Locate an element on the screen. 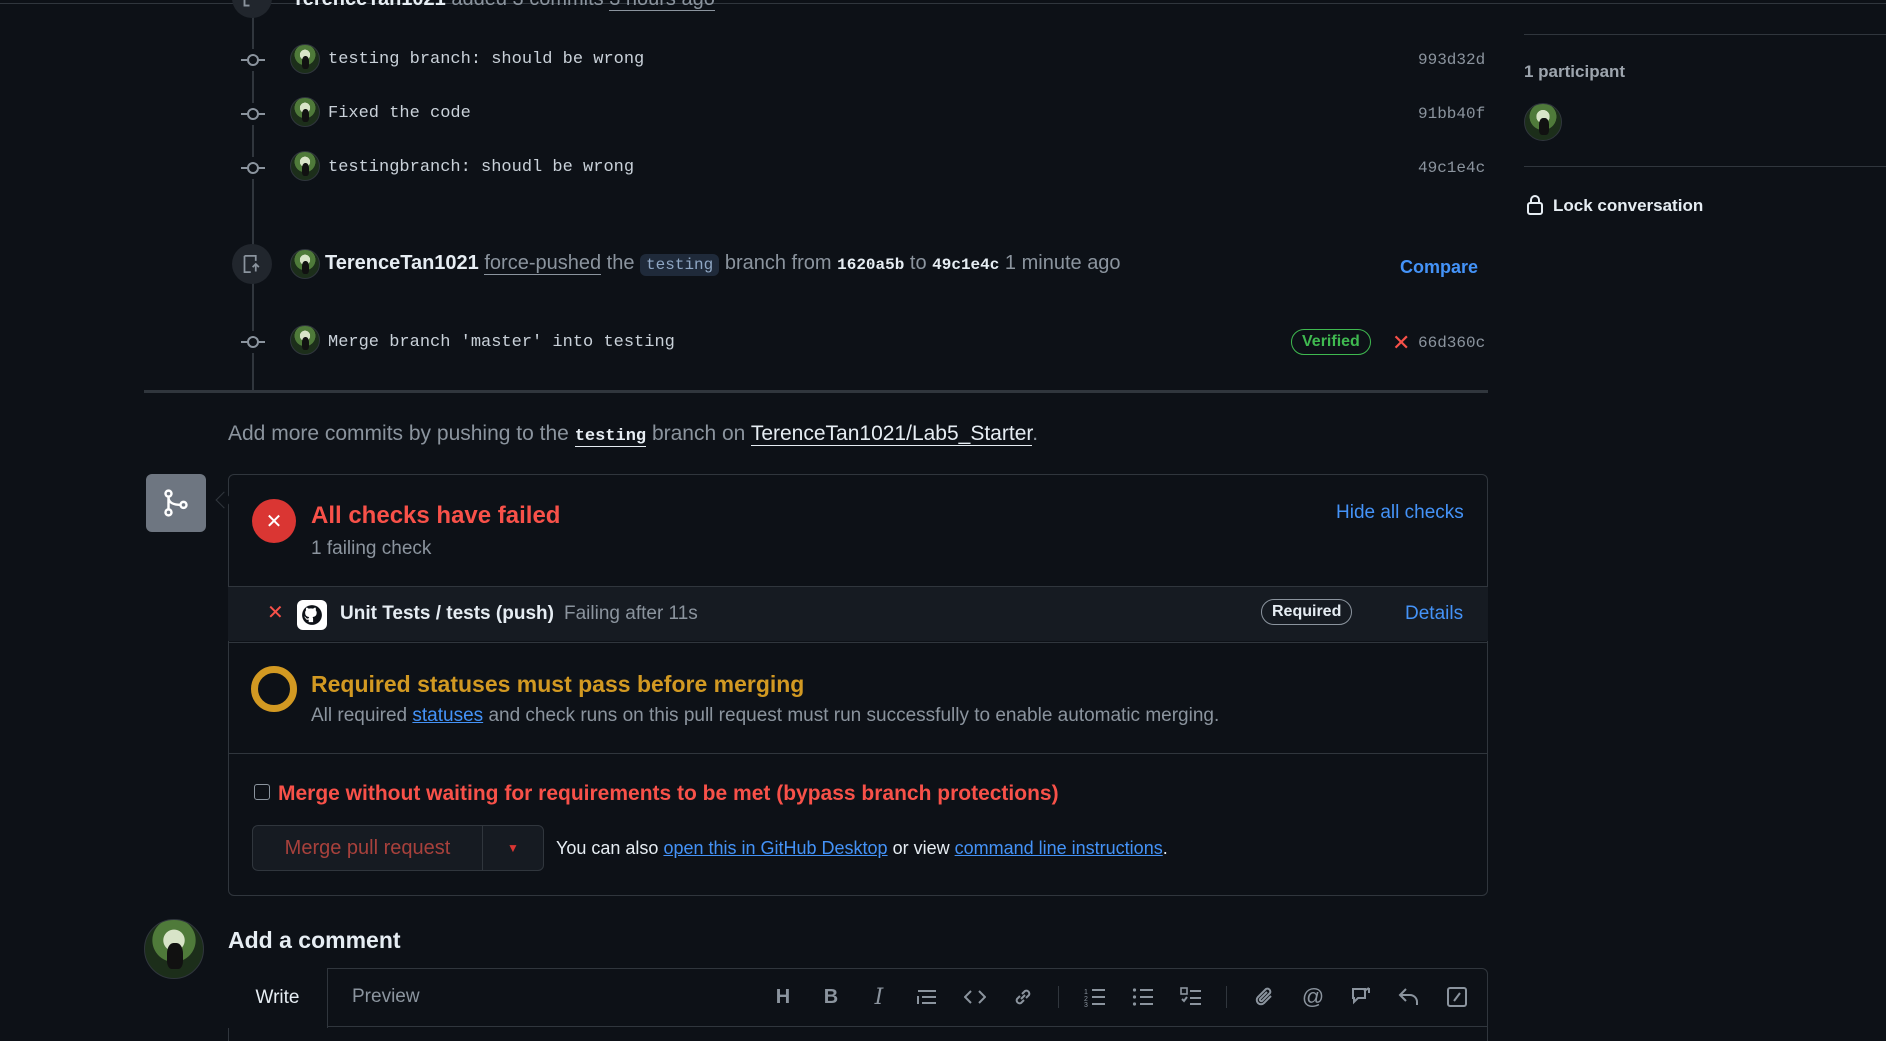  verified-badge: Verified is located at coordinates (1331, 342).